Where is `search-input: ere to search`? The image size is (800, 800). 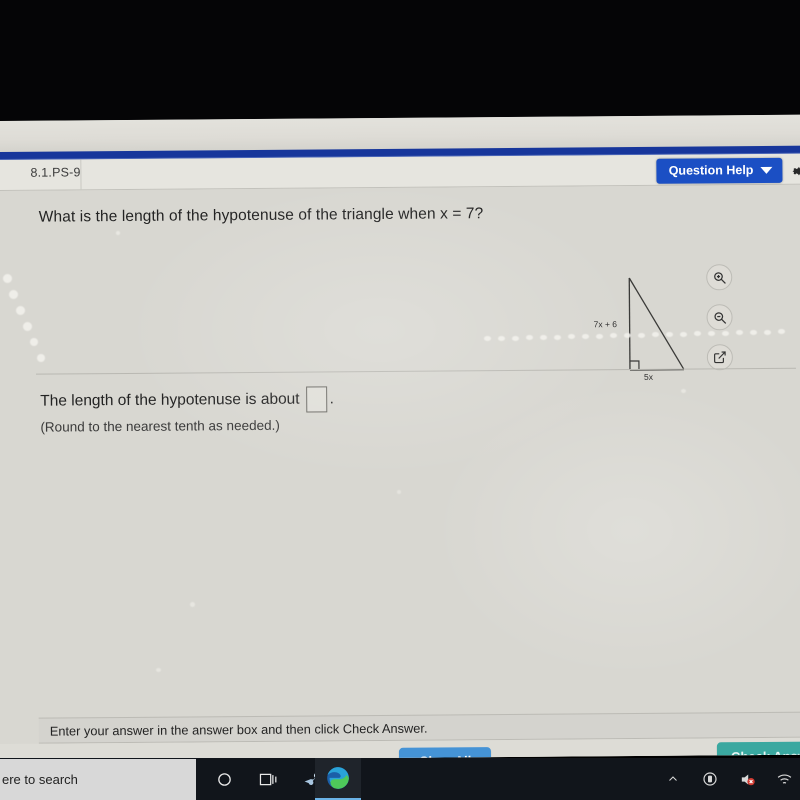 search-input: ere to search is located at coordinates (98, 779).